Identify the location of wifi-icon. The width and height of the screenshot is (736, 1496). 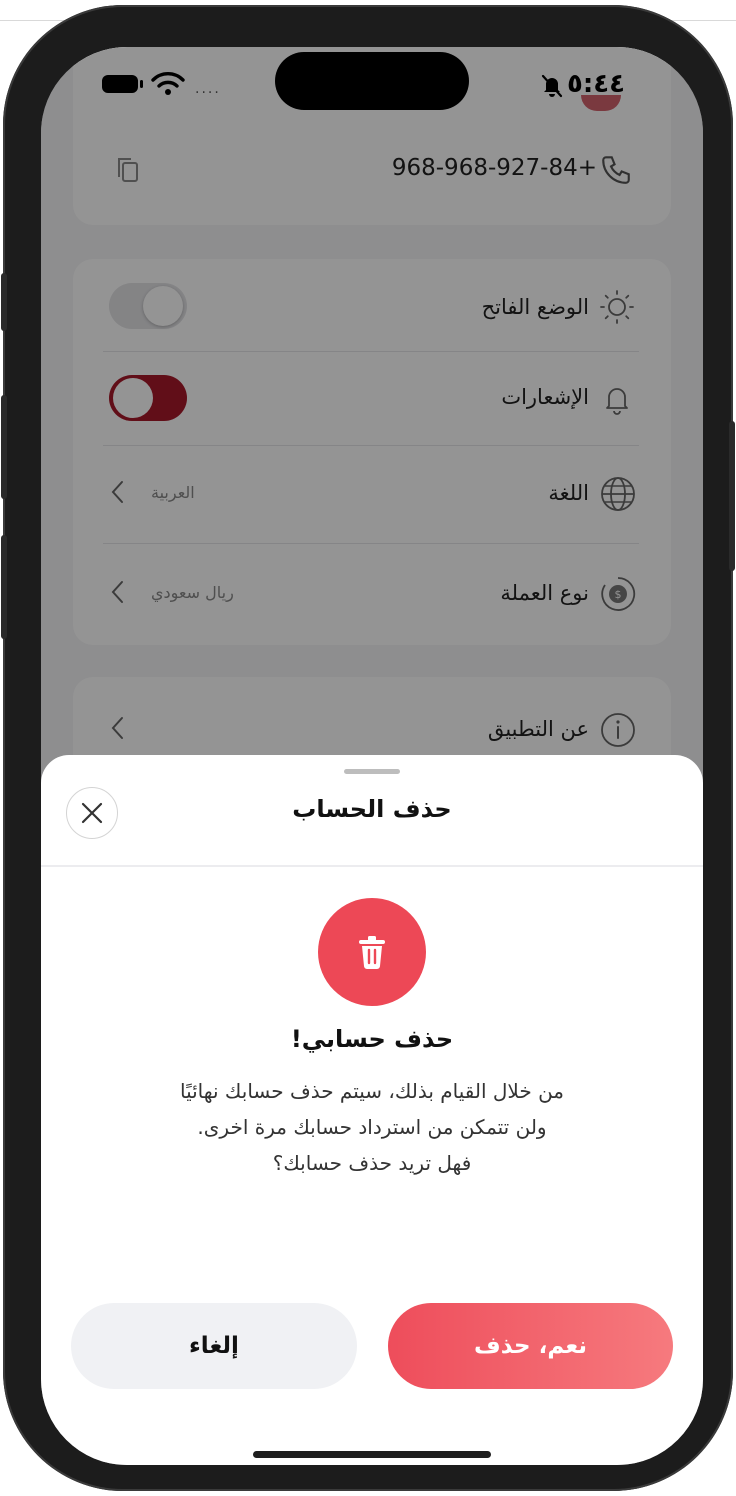
(168, 86).